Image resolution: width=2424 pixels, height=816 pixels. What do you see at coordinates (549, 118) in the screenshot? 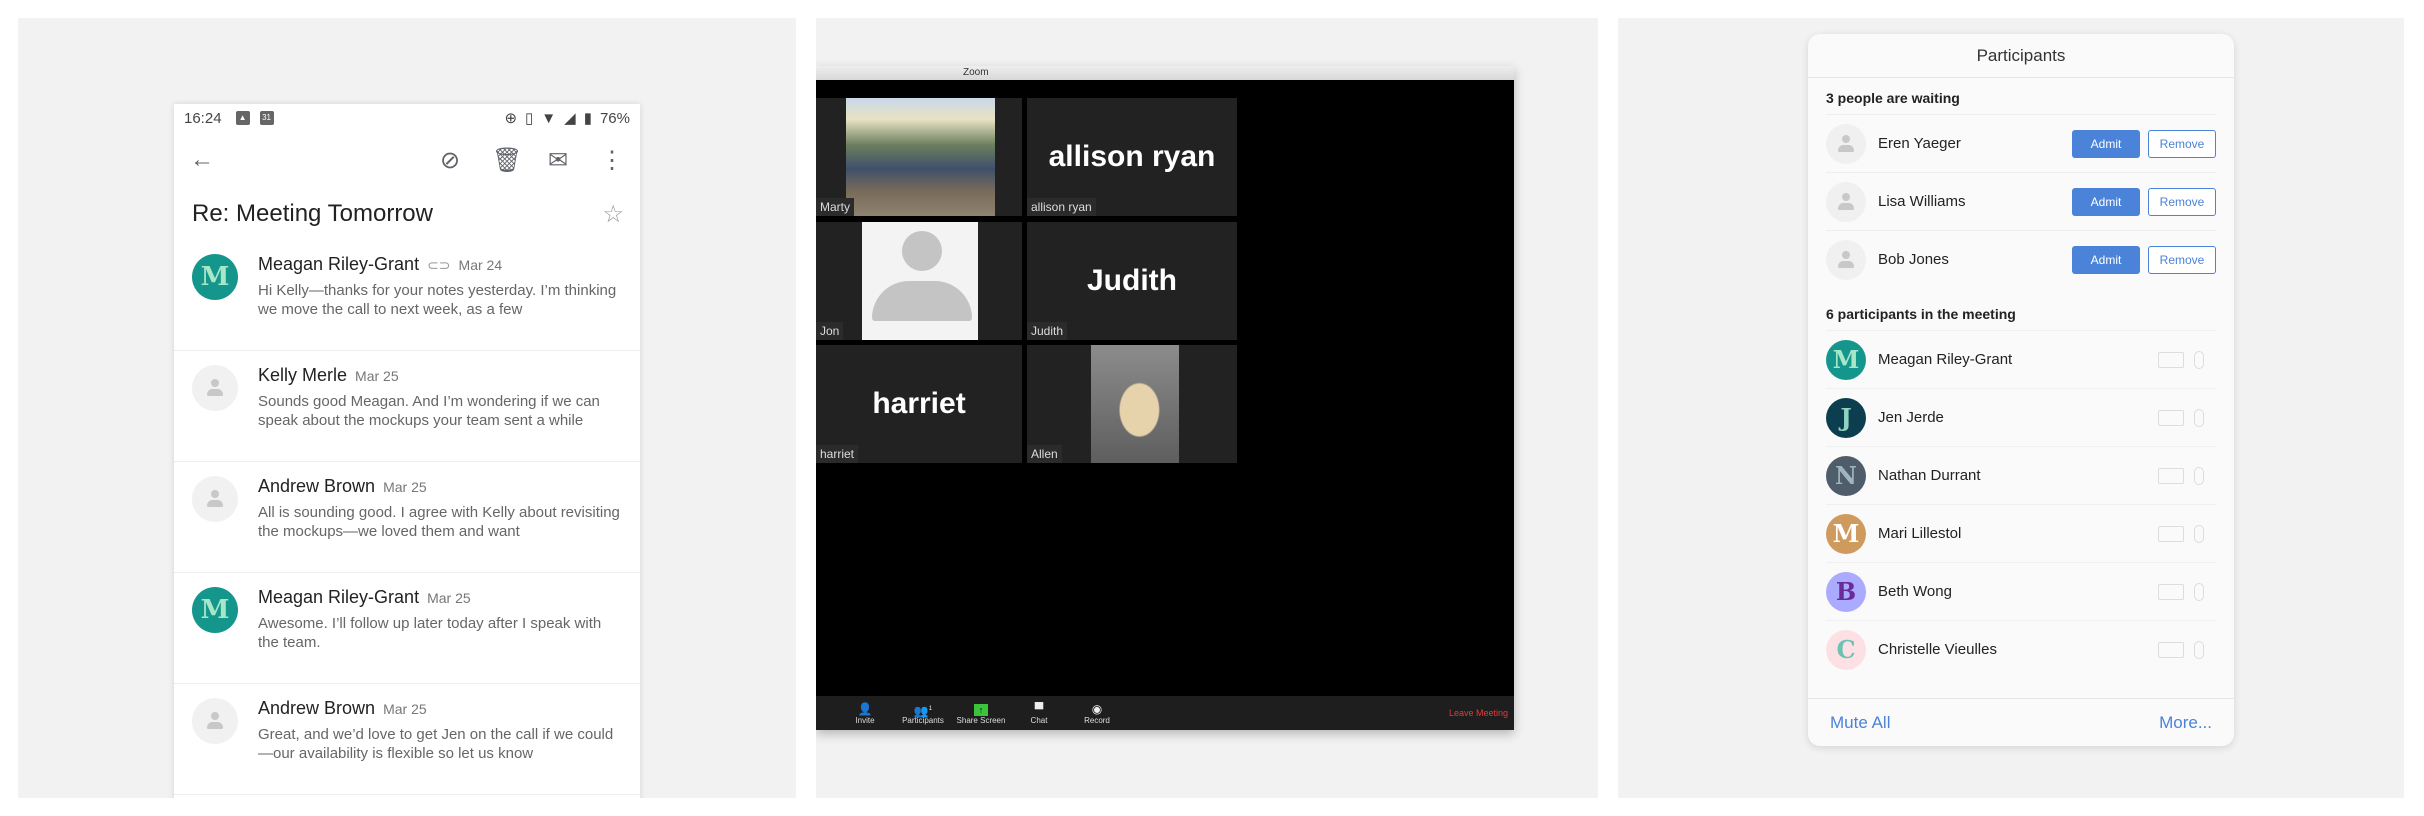
I see `wifi-icon: ▼` at bounding box center [549, 118].